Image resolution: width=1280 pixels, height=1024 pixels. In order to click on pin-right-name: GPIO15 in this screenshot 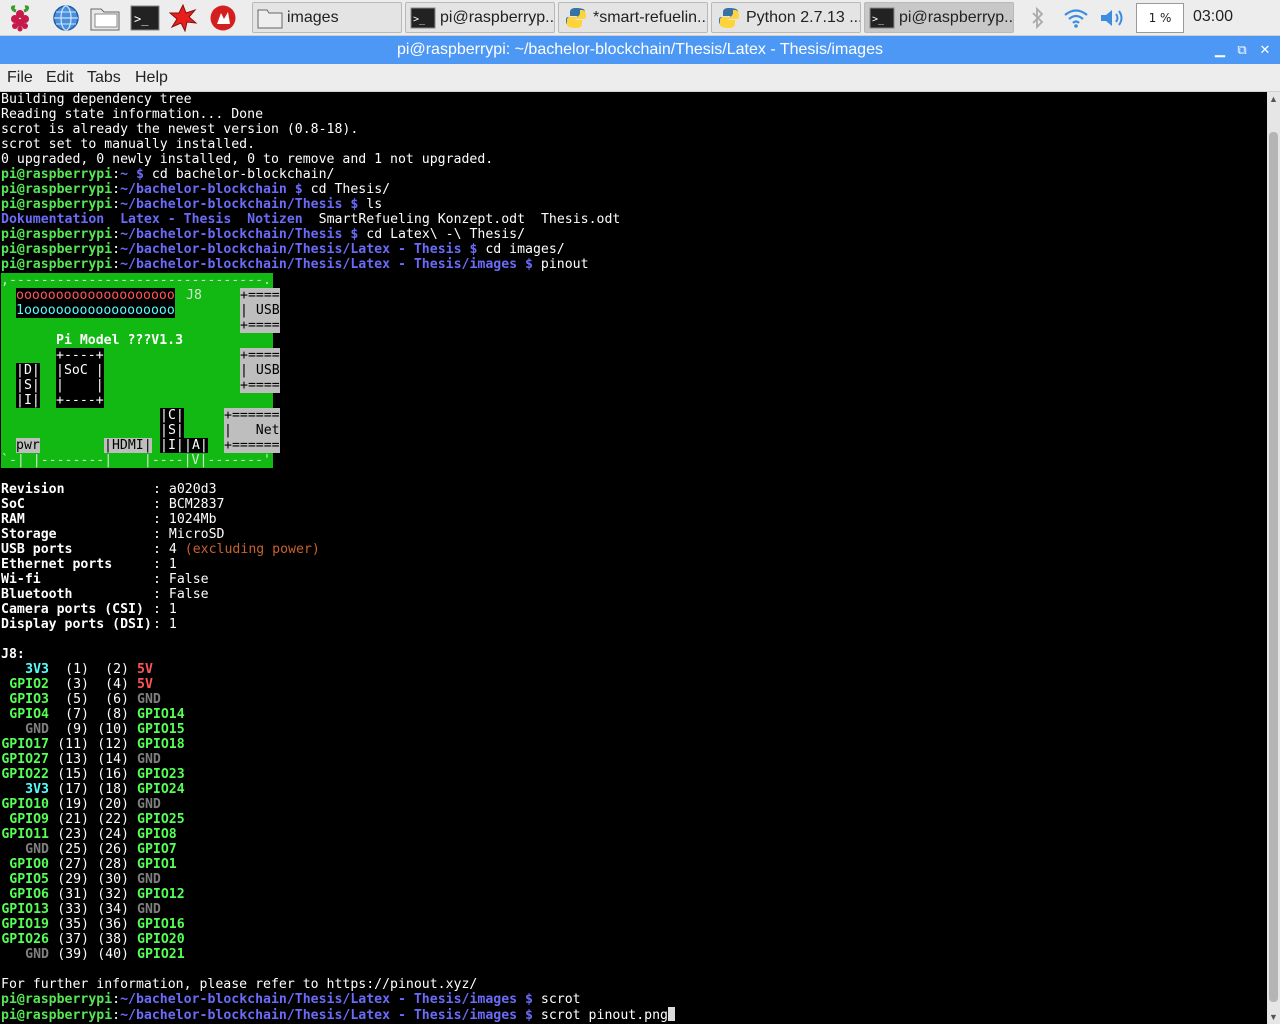, I will do `click(161, 729)`.